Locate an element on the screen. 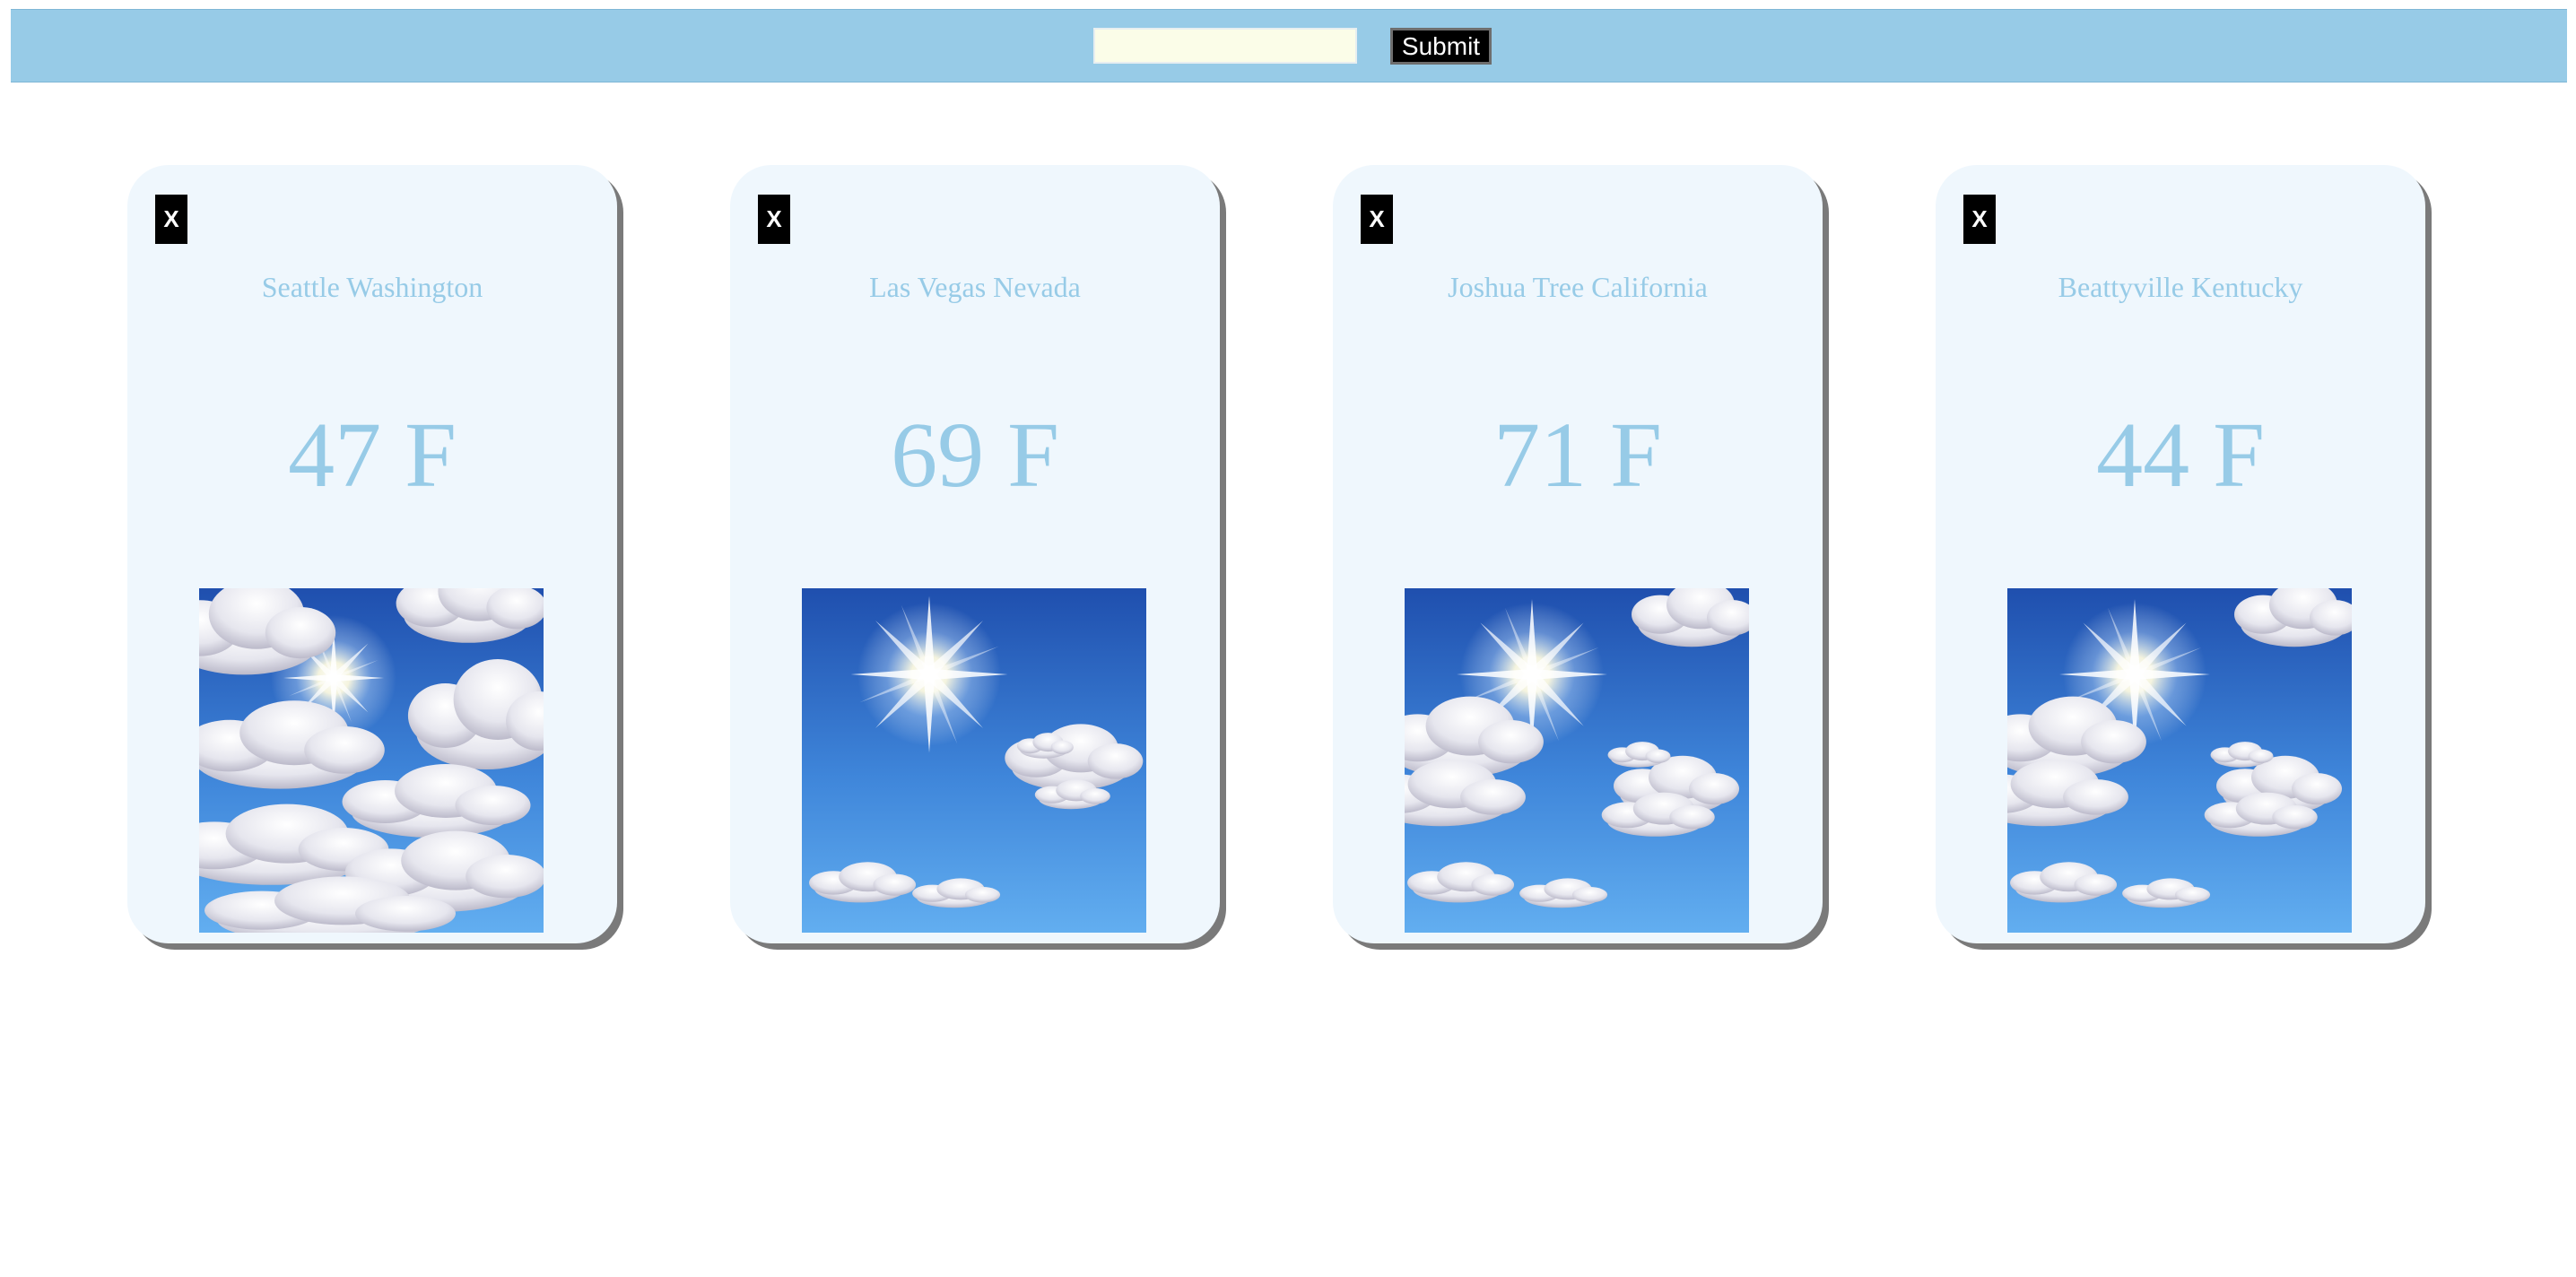 This screenshot has height=1277, width=2576. weather-card: X Beattyville Kentucky 44 F is located at coordinates (2180, 554).